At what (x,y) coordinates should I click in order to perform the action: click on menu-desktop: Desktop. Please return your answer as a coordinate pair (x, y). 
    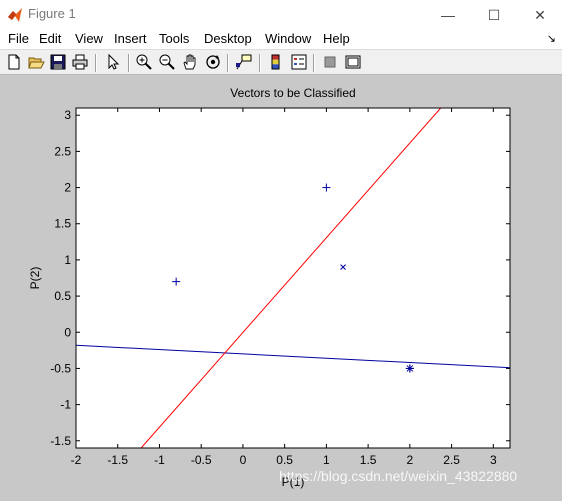
    Looking at the image, I should click on (228, 38).